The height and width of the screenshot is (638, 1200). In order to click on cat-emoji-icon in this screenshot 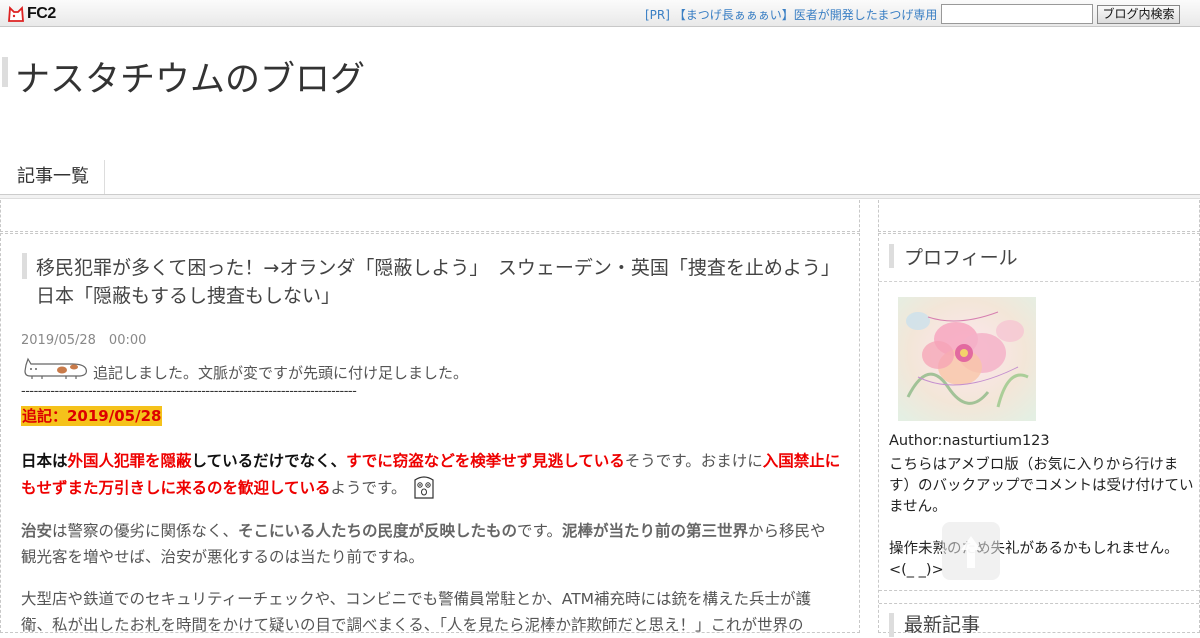, I will do `click(55, 368)`.